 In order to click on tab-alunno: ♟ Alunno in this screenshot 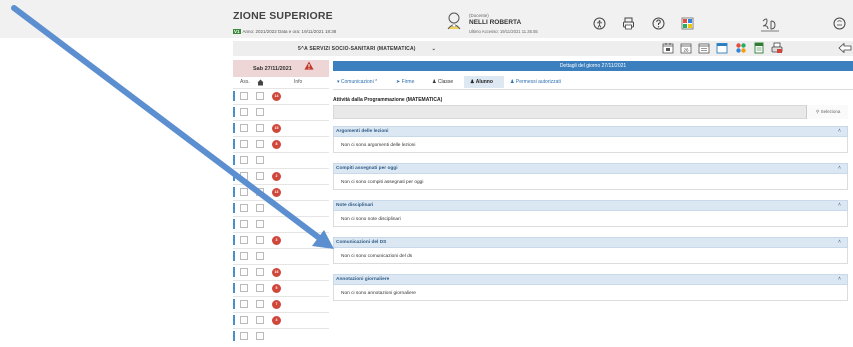, I will do `click(481, 82)`.